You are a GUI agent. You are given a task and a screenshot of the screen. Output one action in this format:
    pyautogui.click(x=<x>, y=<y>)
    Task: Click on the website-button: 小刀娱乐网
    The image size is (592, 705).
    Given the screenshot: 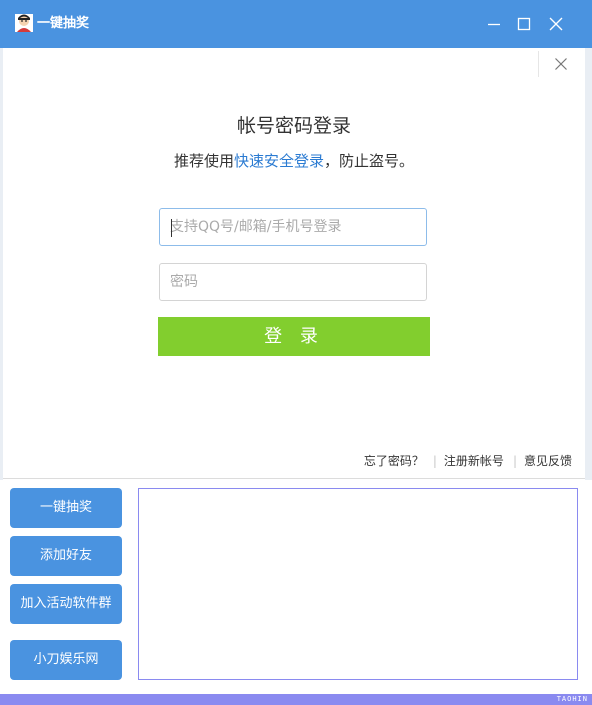 What is the action you would take?
    pyautogui.click(x=66, y=660)
    